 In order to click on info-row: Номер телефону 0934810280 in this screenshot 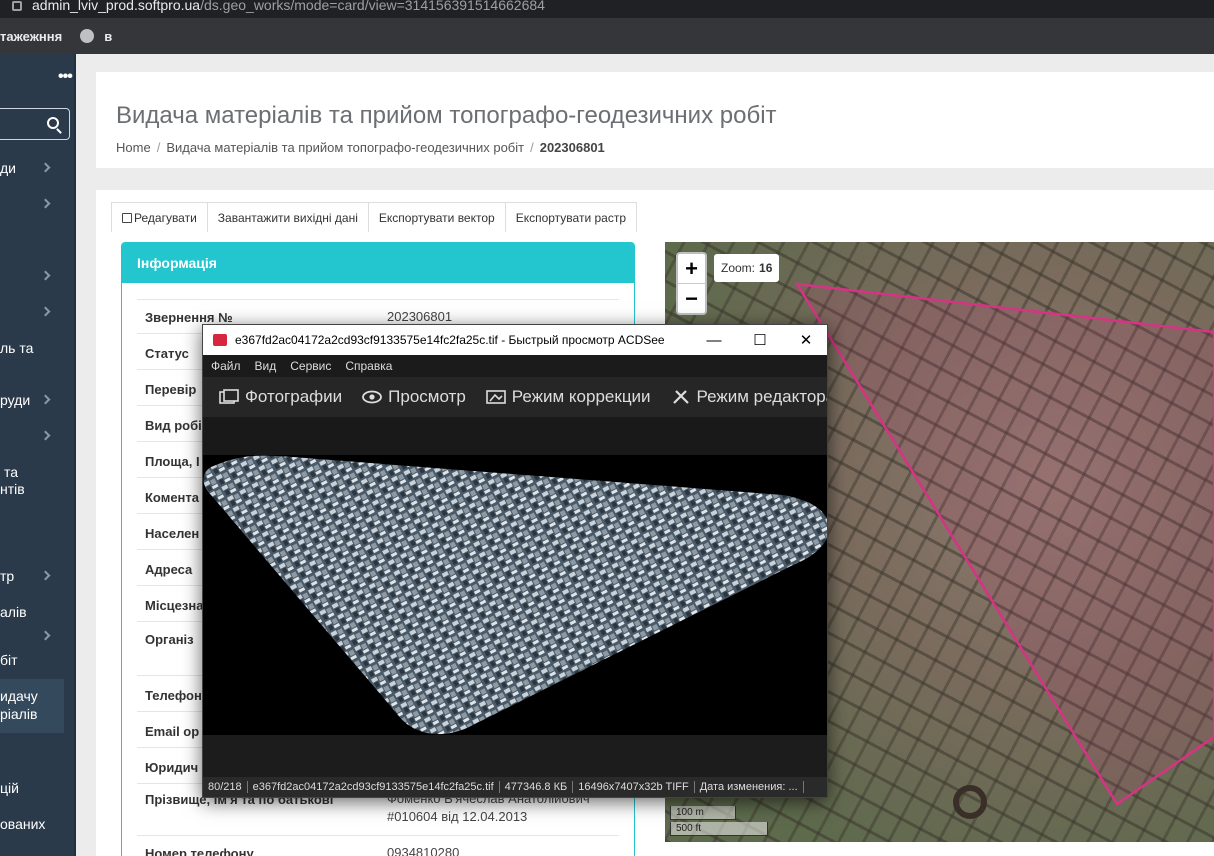, I will do `click(378, 845)`.